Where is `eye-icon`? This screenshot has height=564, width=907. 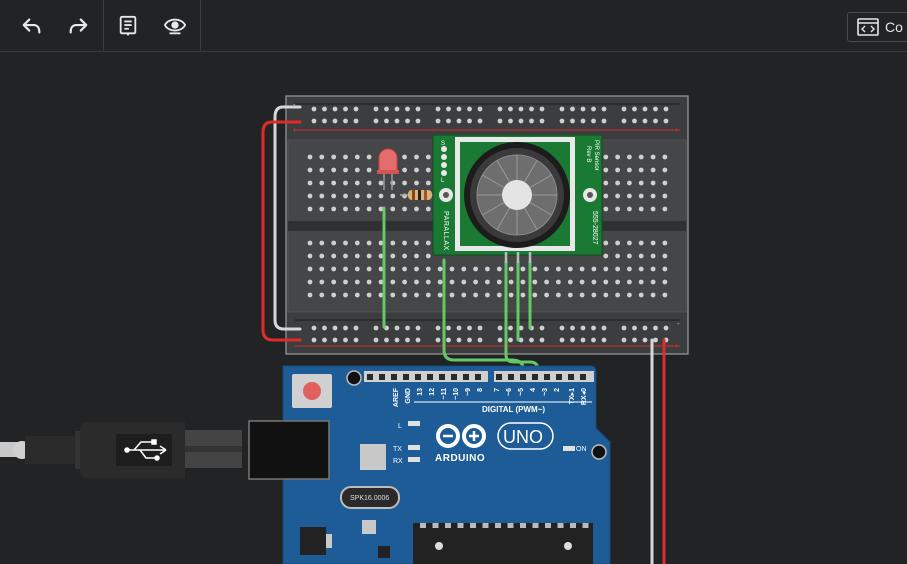 eye-icon is located at coordinates (175, 26).